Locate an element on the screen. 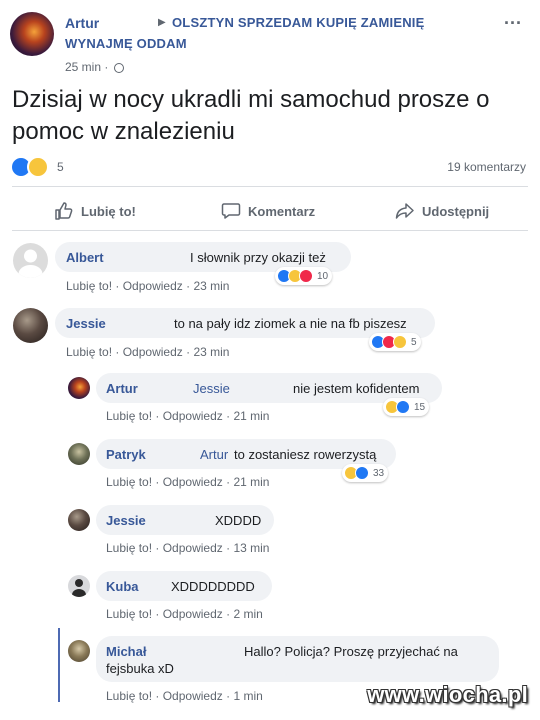 The image size is (540, 720). arrow-right-icon: ▶ is located at coordinates (162, 22).